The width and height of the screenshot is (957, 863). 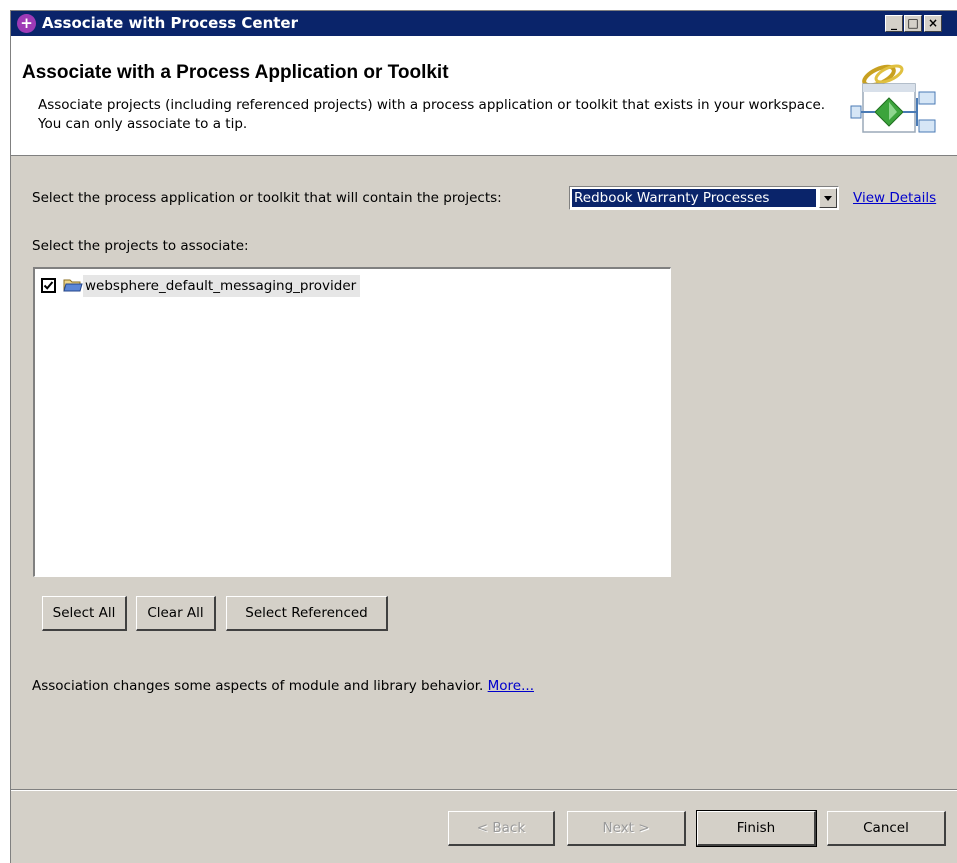 What do you see at coordinates (694, 198) in the screenshot?
I see `process-app-selected-value: Redbook Warranty Processes` at bounding box center [694, 198].